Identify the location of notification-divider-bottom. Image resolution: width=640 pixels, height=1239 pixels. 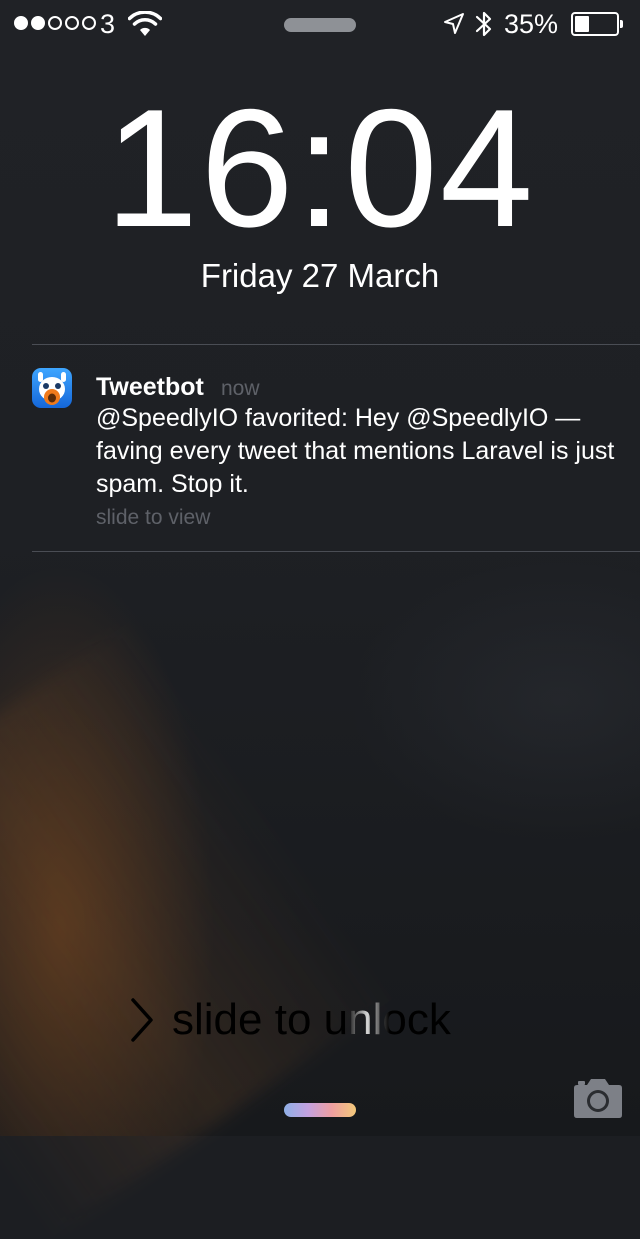
(336, 551).